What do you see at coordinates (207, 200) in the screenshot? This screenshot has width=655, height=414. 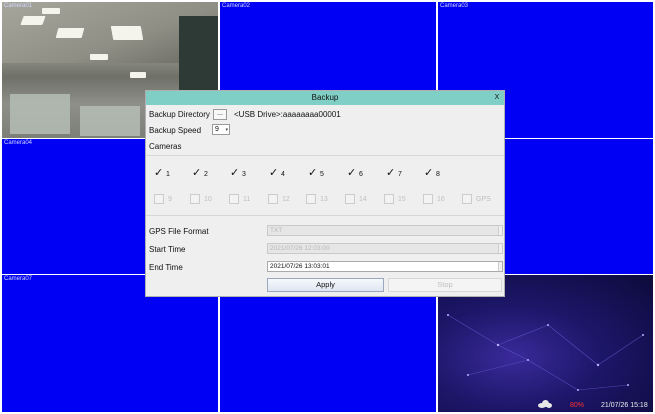 I see `camera-checkbox-10: 10` at bounding box center [207, 200].